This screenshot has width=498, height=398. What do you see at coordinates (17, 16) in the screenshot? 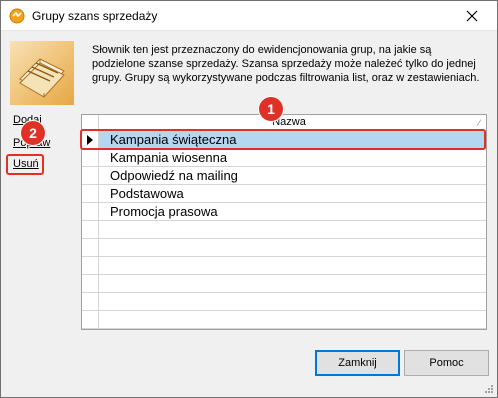
I see `app-logo-icon` at bounding box center [17, 16].